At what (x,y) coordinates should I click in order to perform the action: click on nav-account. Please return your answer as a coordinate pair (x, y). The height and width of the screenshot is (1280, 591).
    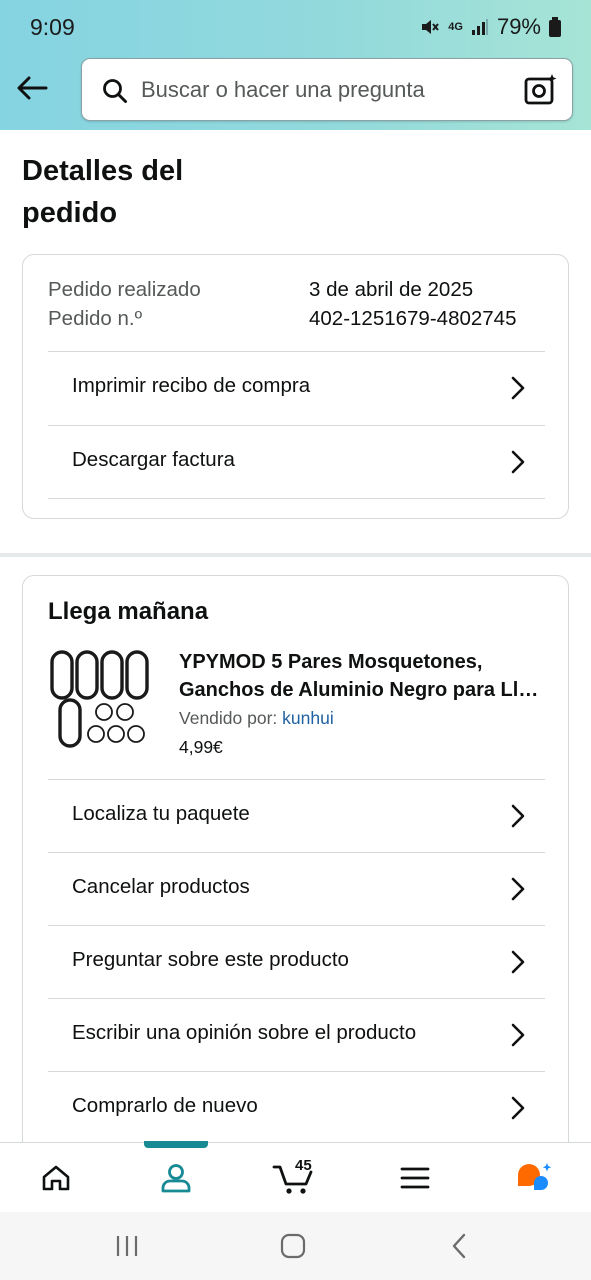
    Looking at the image, I should click on (176, 1178).